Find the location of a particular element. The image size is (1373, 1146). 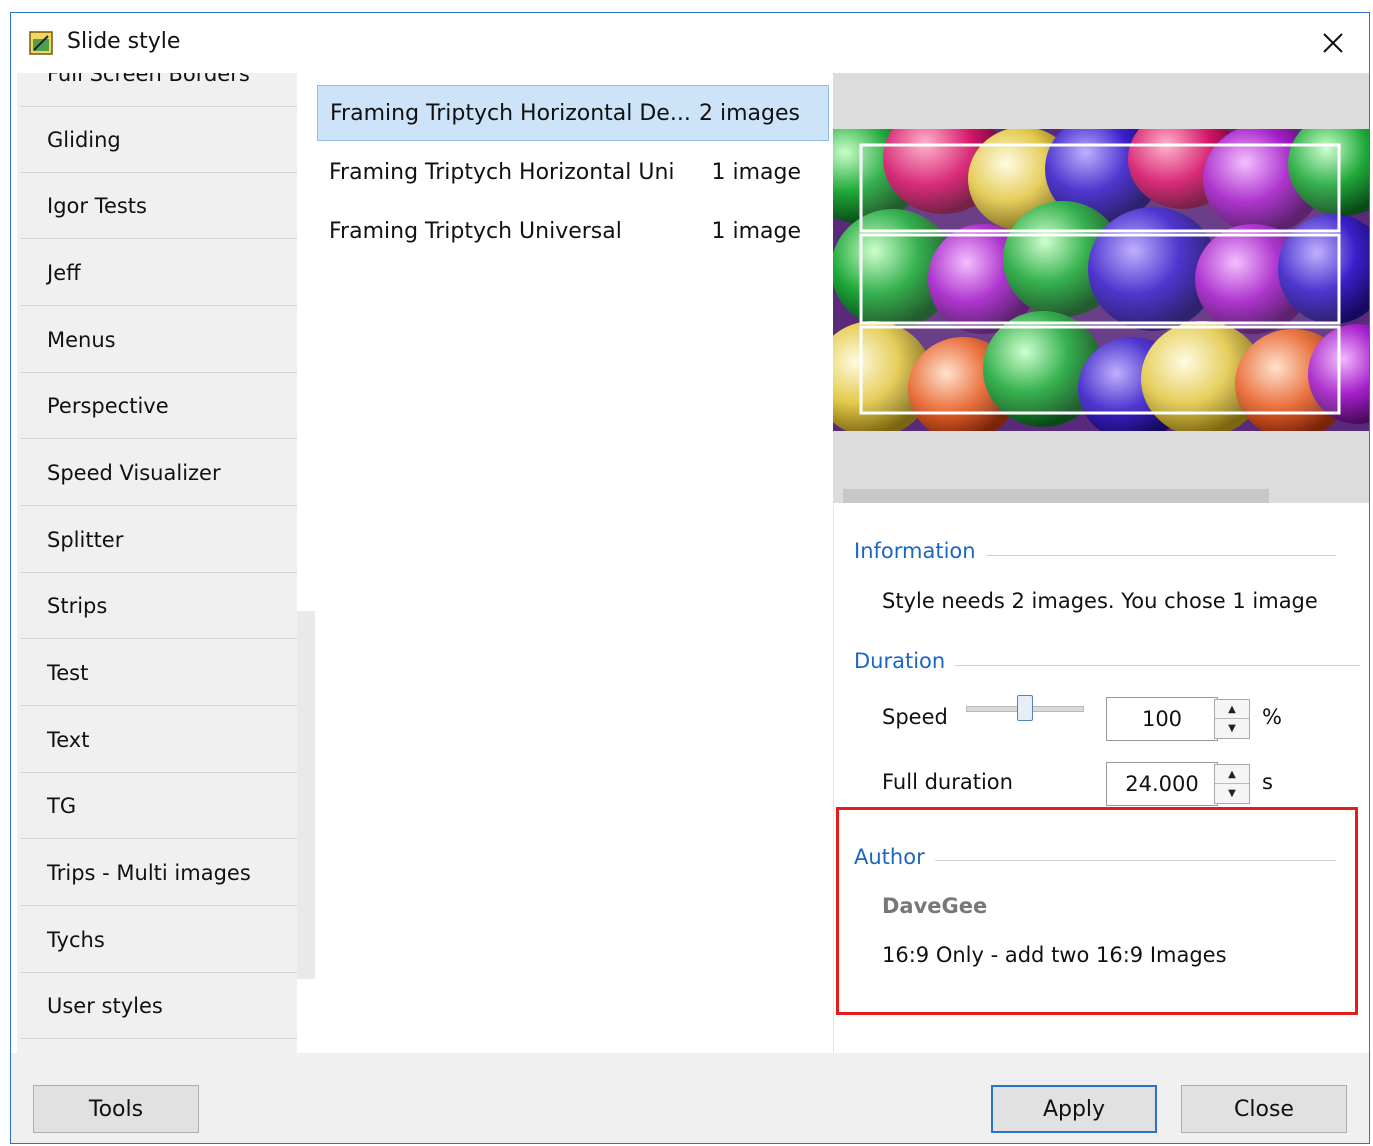

category-label: Speed Visualizer is located at coordinates (134, 472).